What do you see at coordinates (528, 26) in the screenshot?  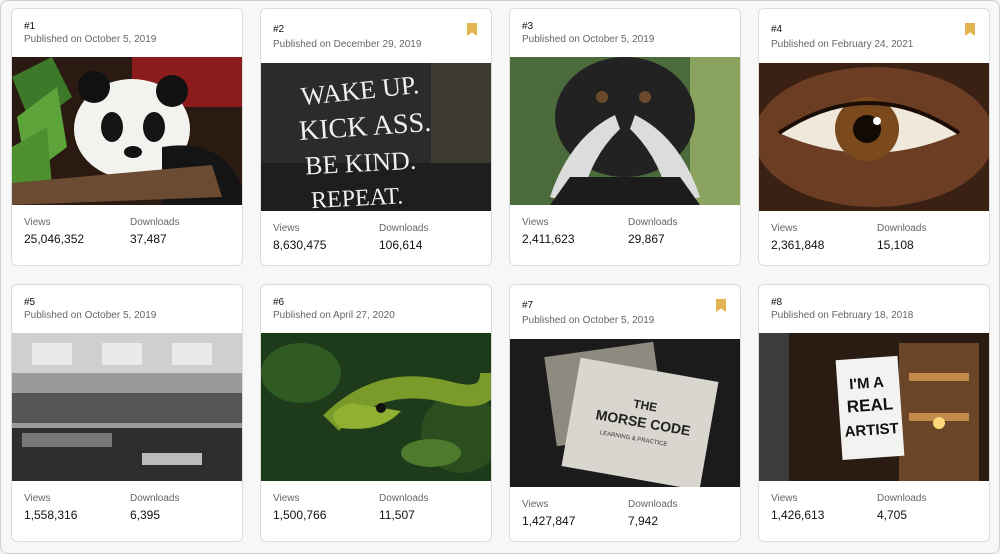 I see `rank-label: #3` at bounding box center [528, 26].